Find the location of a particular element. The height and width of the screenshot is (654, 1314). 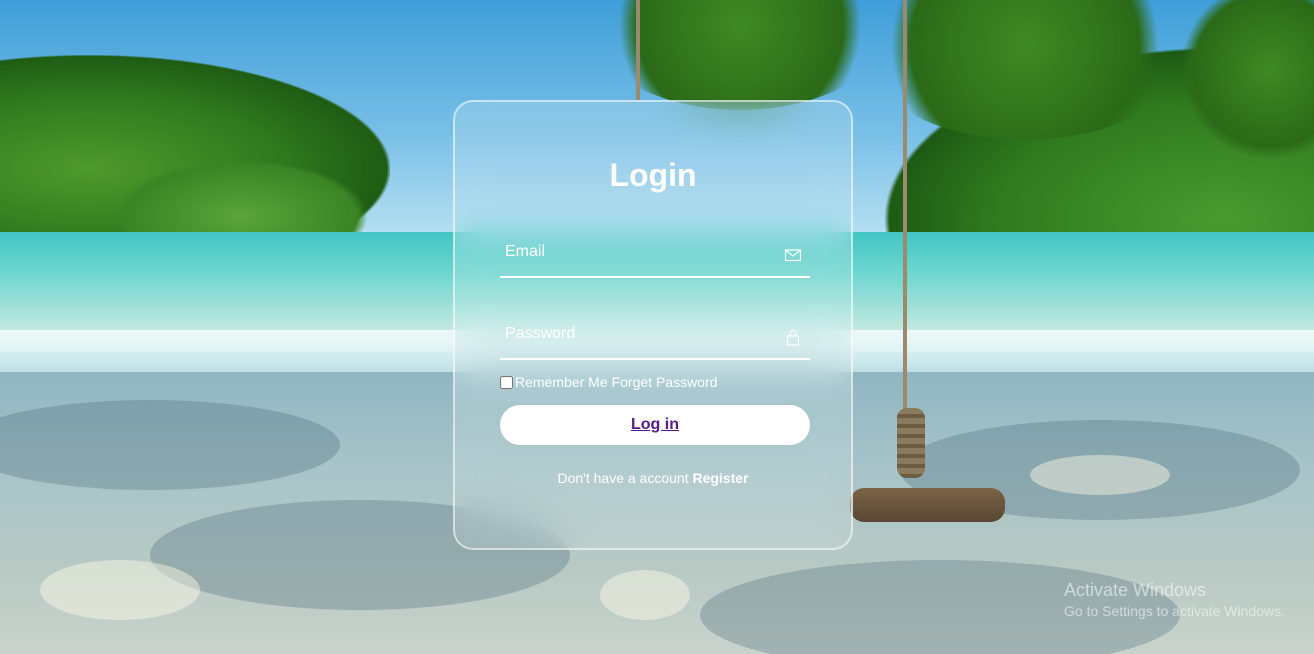

watermark-title: Activate Windows is located at coordinates (1135, 590).